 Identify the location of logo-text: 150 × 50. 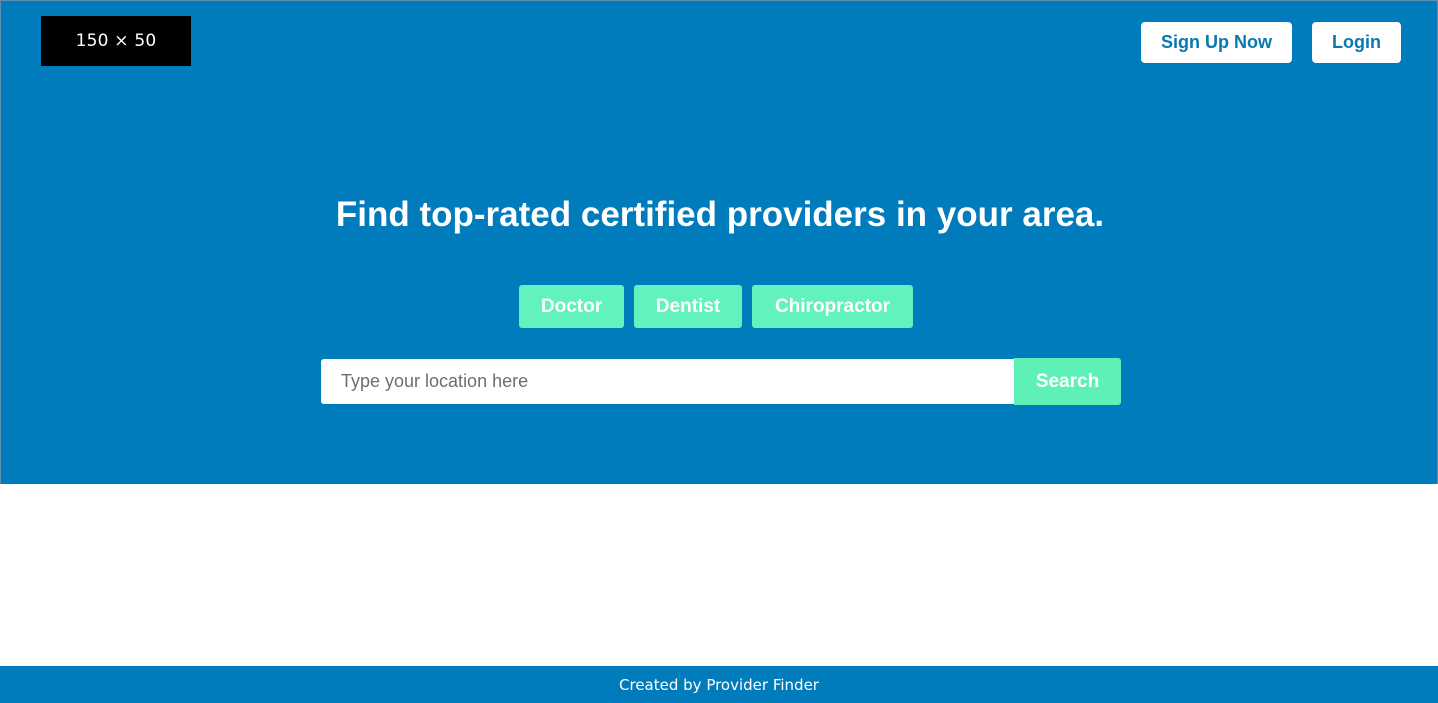
(116, 41).